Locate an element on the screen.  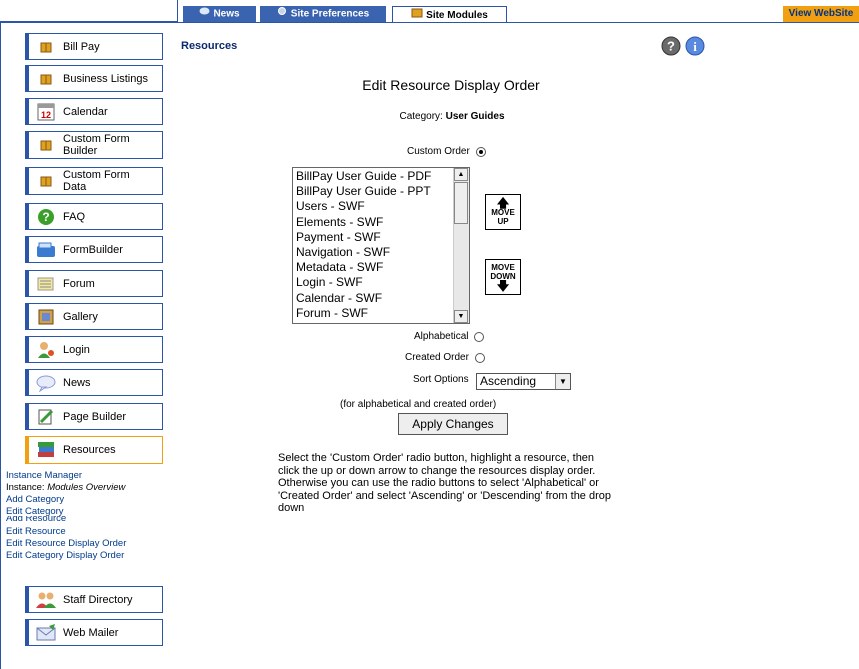
module-formbuilder: FormBuilder is located at coordinates (94, 249).